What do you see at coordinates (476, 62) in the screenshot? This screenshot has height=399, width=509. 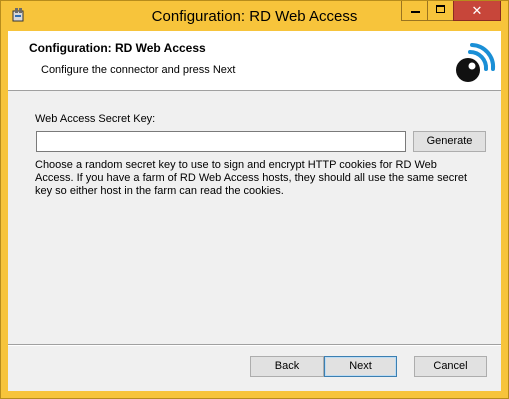 I see `wifi-eye-logo-icon` at bounding box center [476, 62].